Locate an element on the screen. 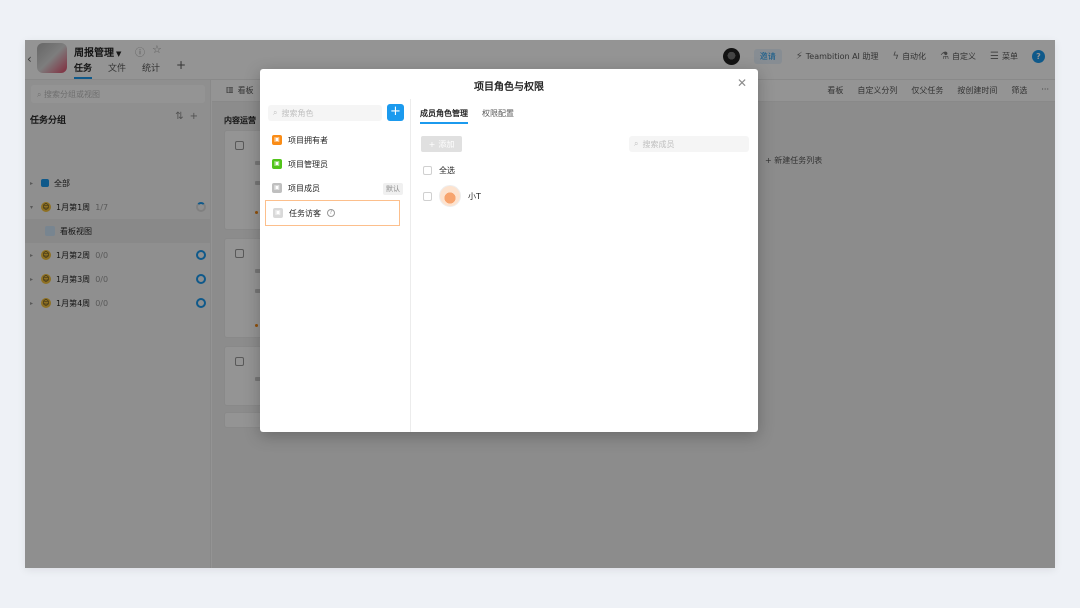  dialog-title: 项目角色与权限 is located at coordinates (509, 87).